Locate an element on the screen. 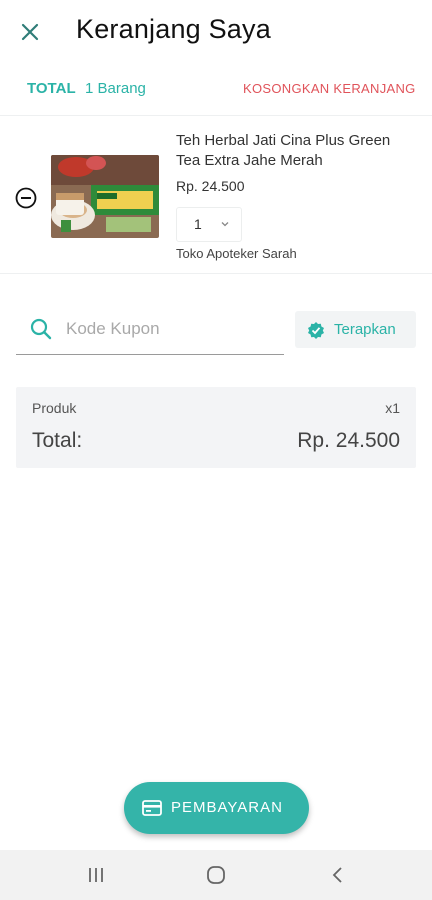 The width and height of the screenshot is (432, 900). minus-circle-icon is located at coordinates (26, 198).